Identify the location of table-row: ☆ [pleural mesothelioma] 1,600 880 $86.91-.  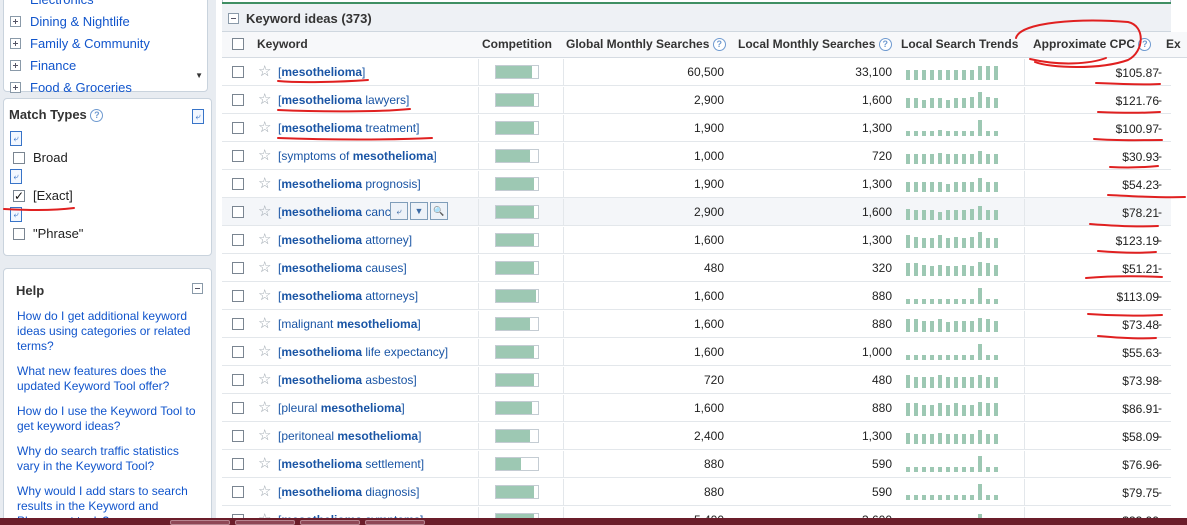
(696, 408).